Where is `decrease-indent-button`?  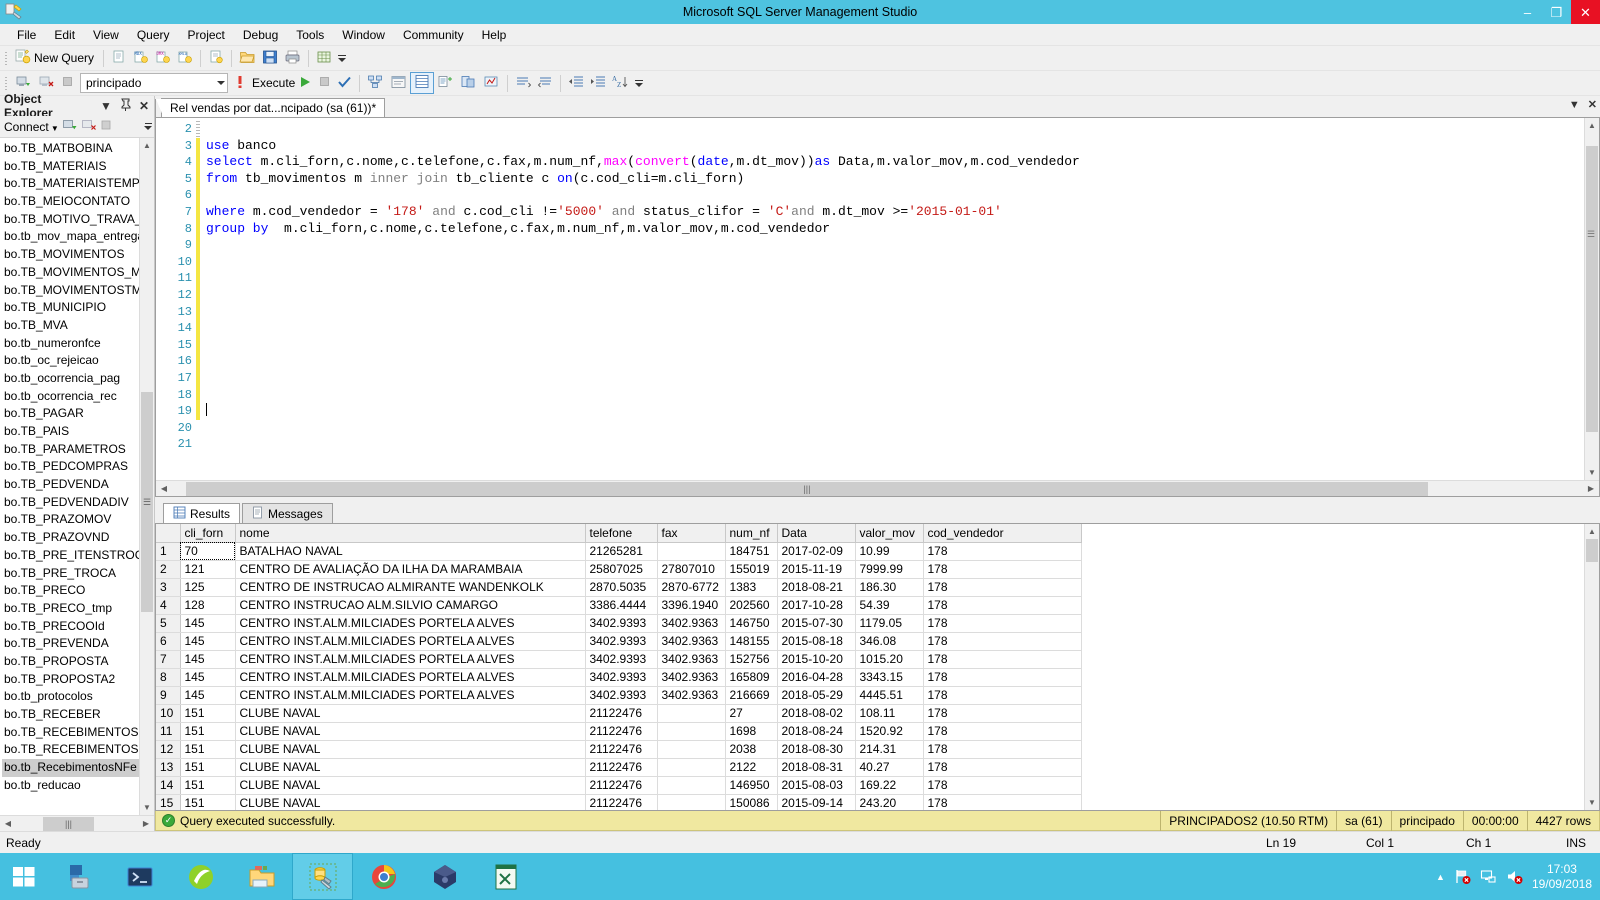
decrease-indent-button is located at coordinates (576, 83).